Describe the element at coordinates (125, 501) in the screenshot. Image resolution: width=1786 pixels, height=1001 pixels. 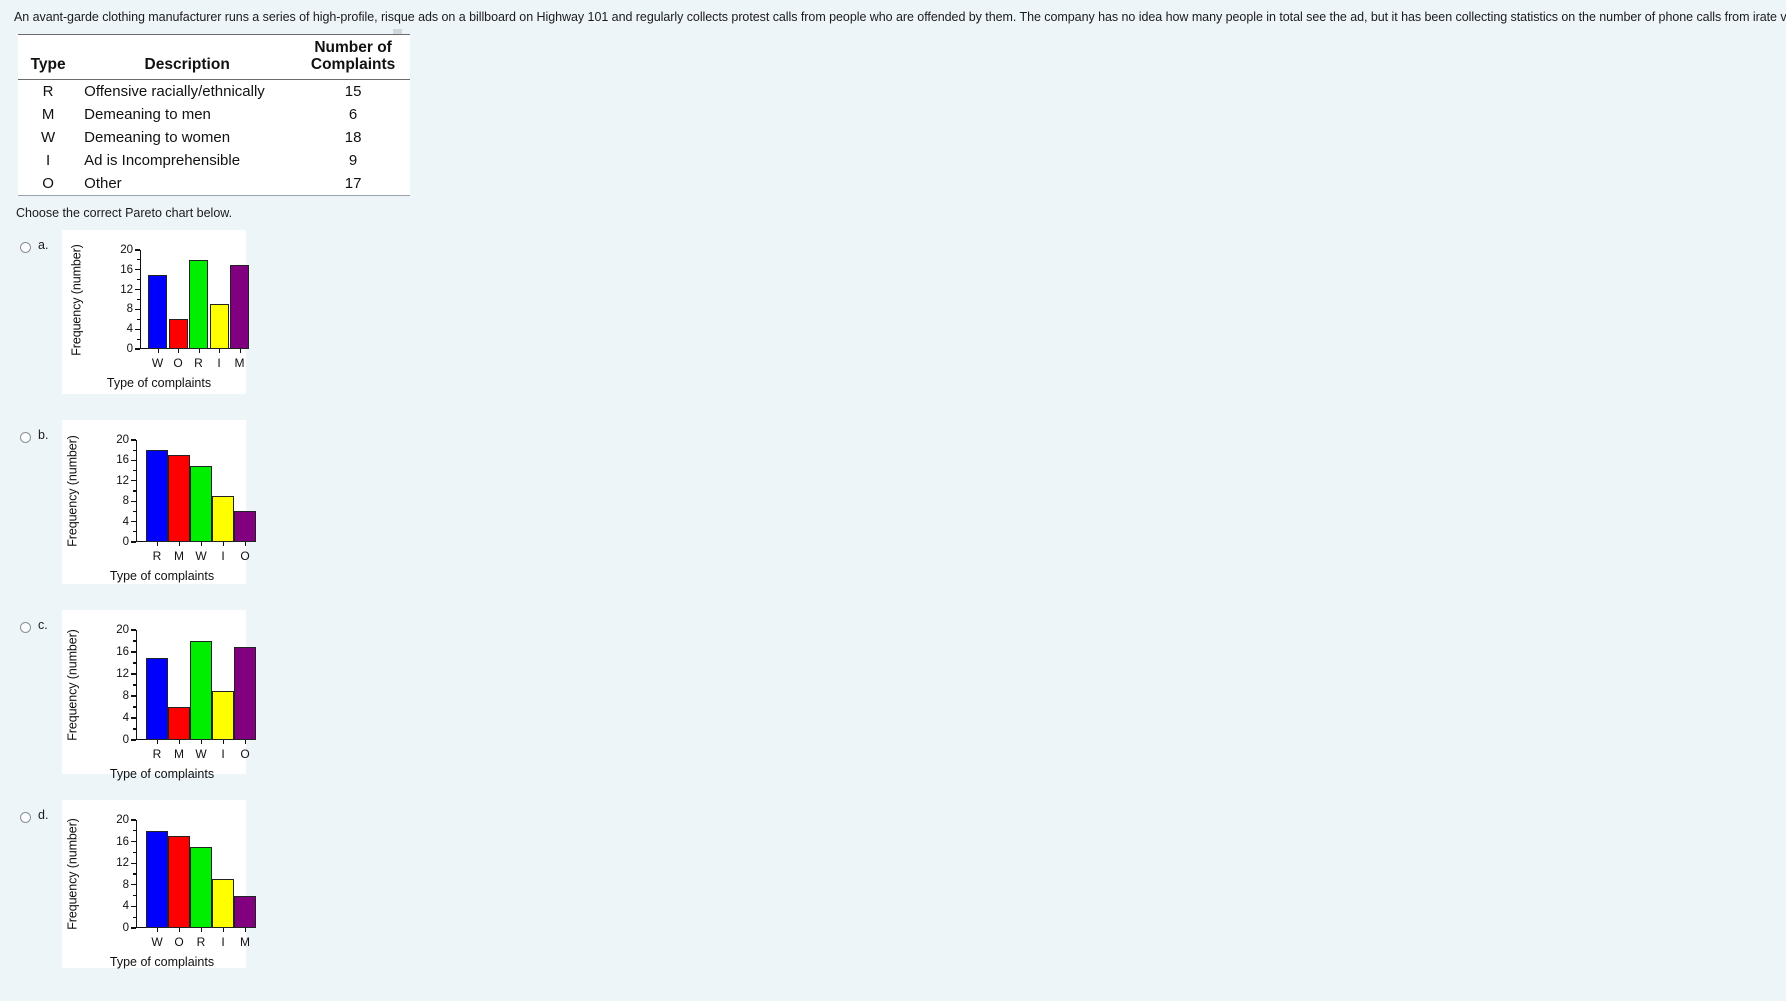
I see `y-tick-label-b-8: 8` at that location.